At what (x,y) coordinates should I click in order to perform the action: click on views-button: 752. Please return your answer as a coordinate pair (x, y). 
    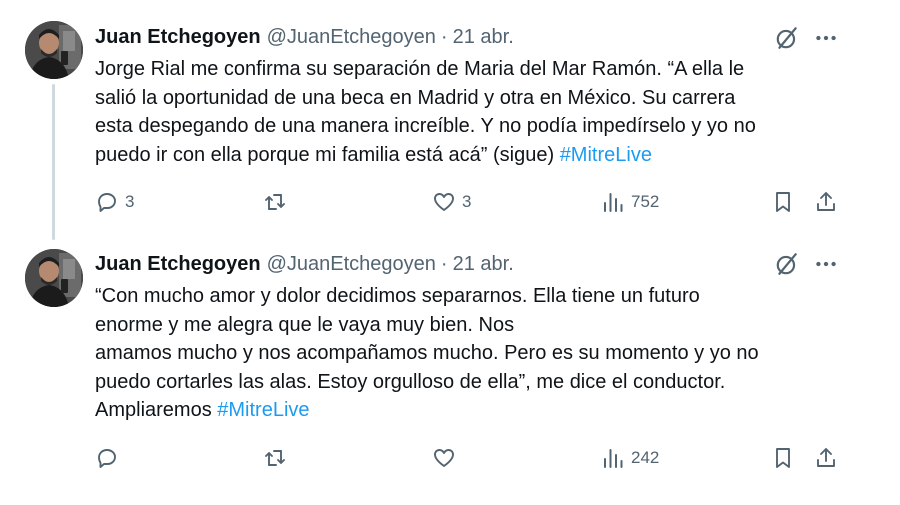
    Looking at the image, I should click on (630, 202).